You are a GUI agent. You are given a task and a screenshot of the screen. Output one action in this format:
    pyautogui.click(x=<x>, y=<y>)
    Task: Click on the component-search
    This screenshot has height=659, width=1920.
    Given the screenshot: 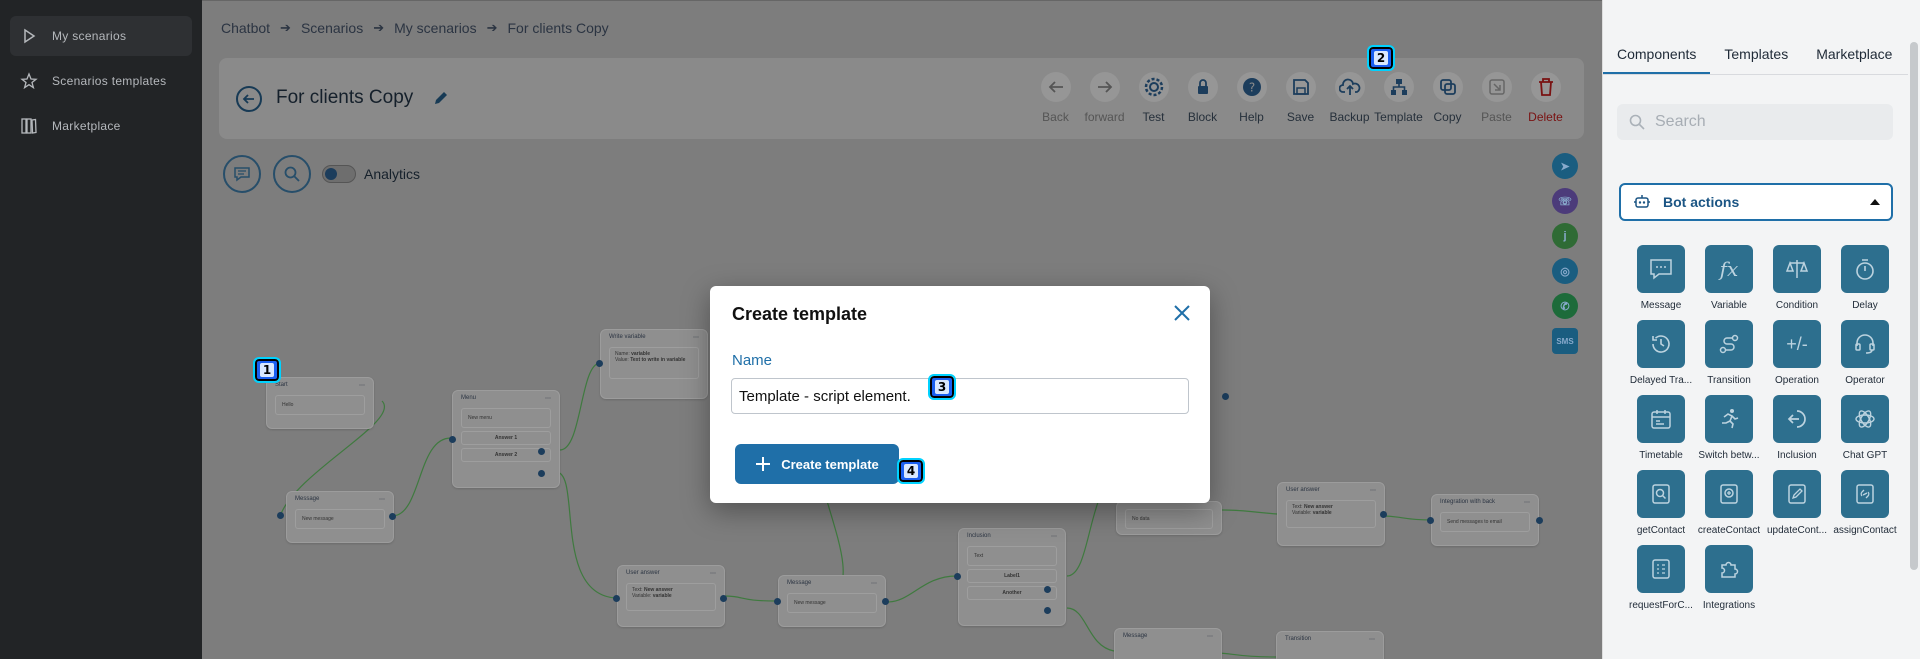 What is the action you would take?
    pyautogui.click(x=1755, y=122)
    